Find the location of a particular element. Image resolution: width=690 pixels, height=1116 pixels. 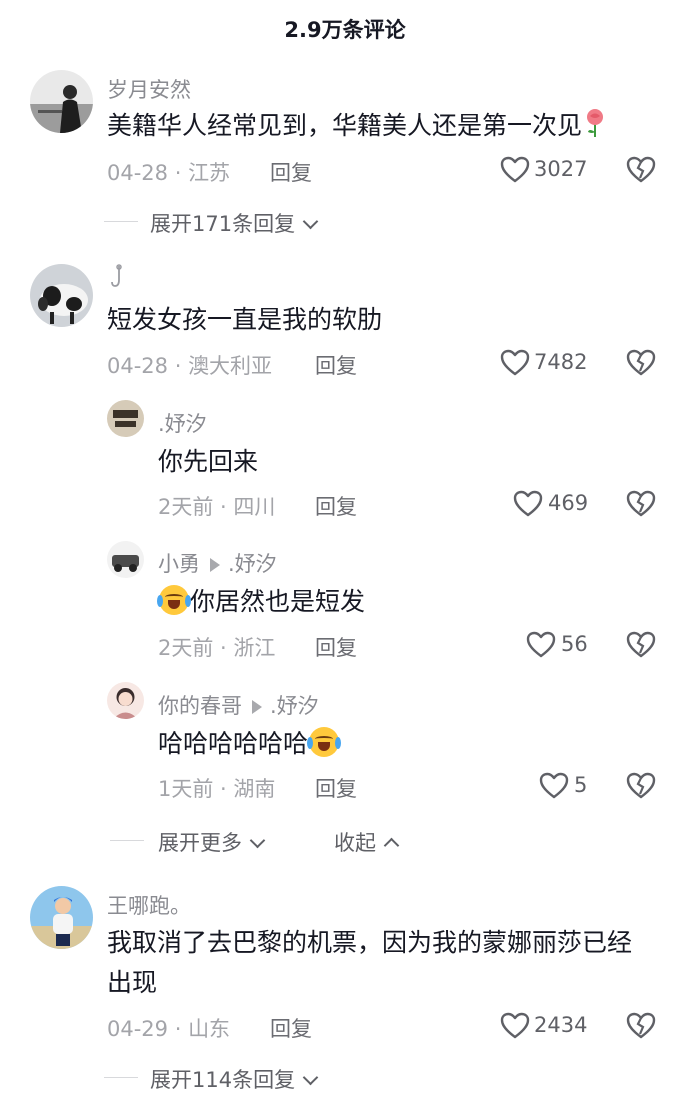

comment-text: 我取消了去巴黎的机票，因为我的蒙娜丽莎已经 is located at coordinates (370, 942).